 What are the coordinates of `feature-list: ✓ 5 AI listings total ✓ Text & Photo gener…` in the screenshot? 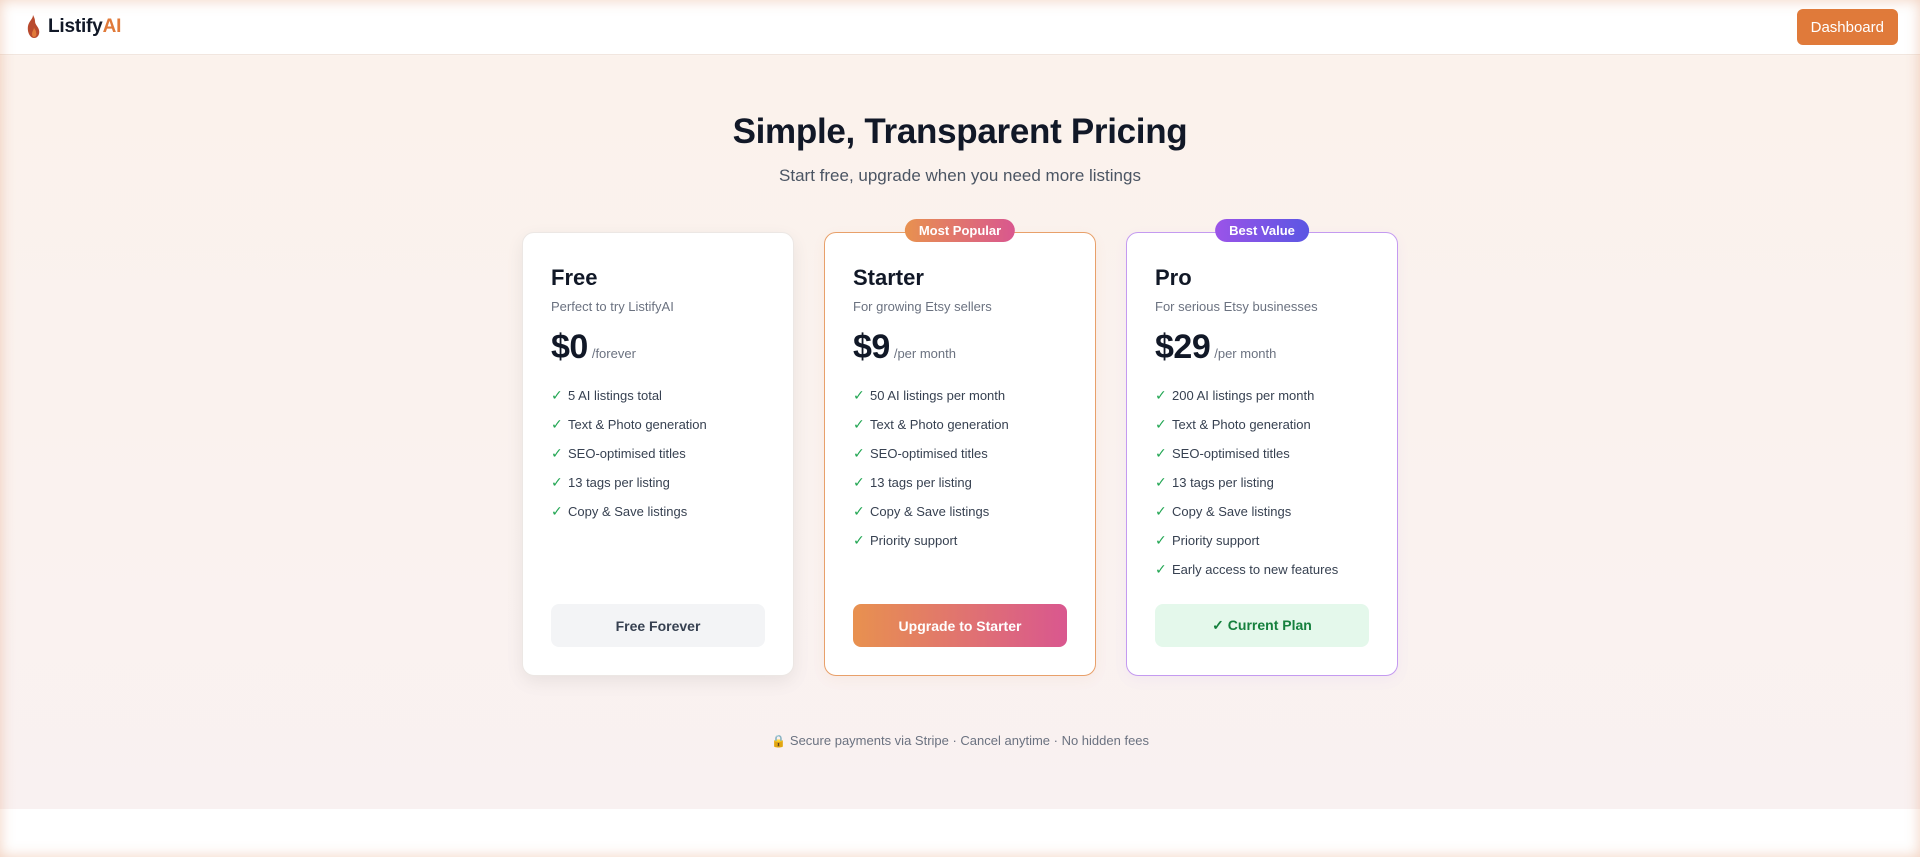 It's located at (658, 453).